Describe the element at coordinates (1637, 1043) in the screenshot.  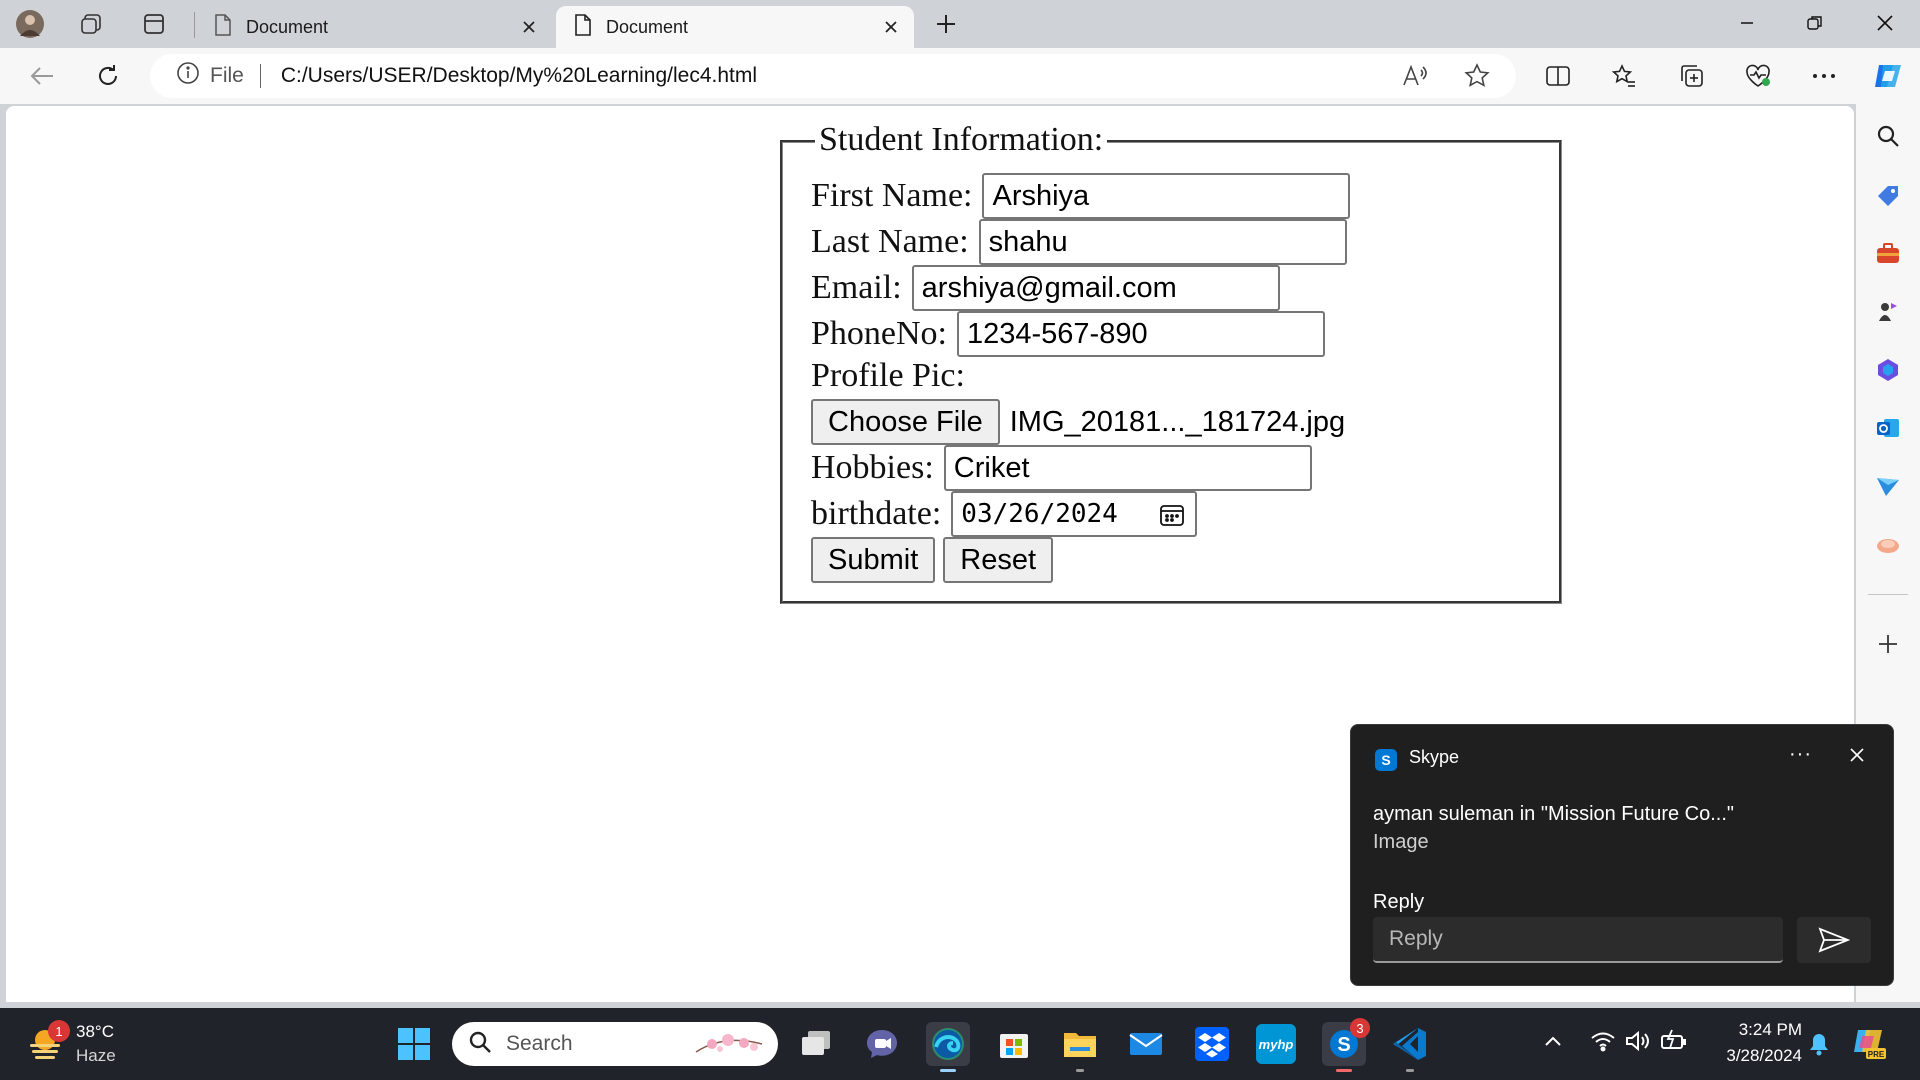
I see `volume-icon` at that location.